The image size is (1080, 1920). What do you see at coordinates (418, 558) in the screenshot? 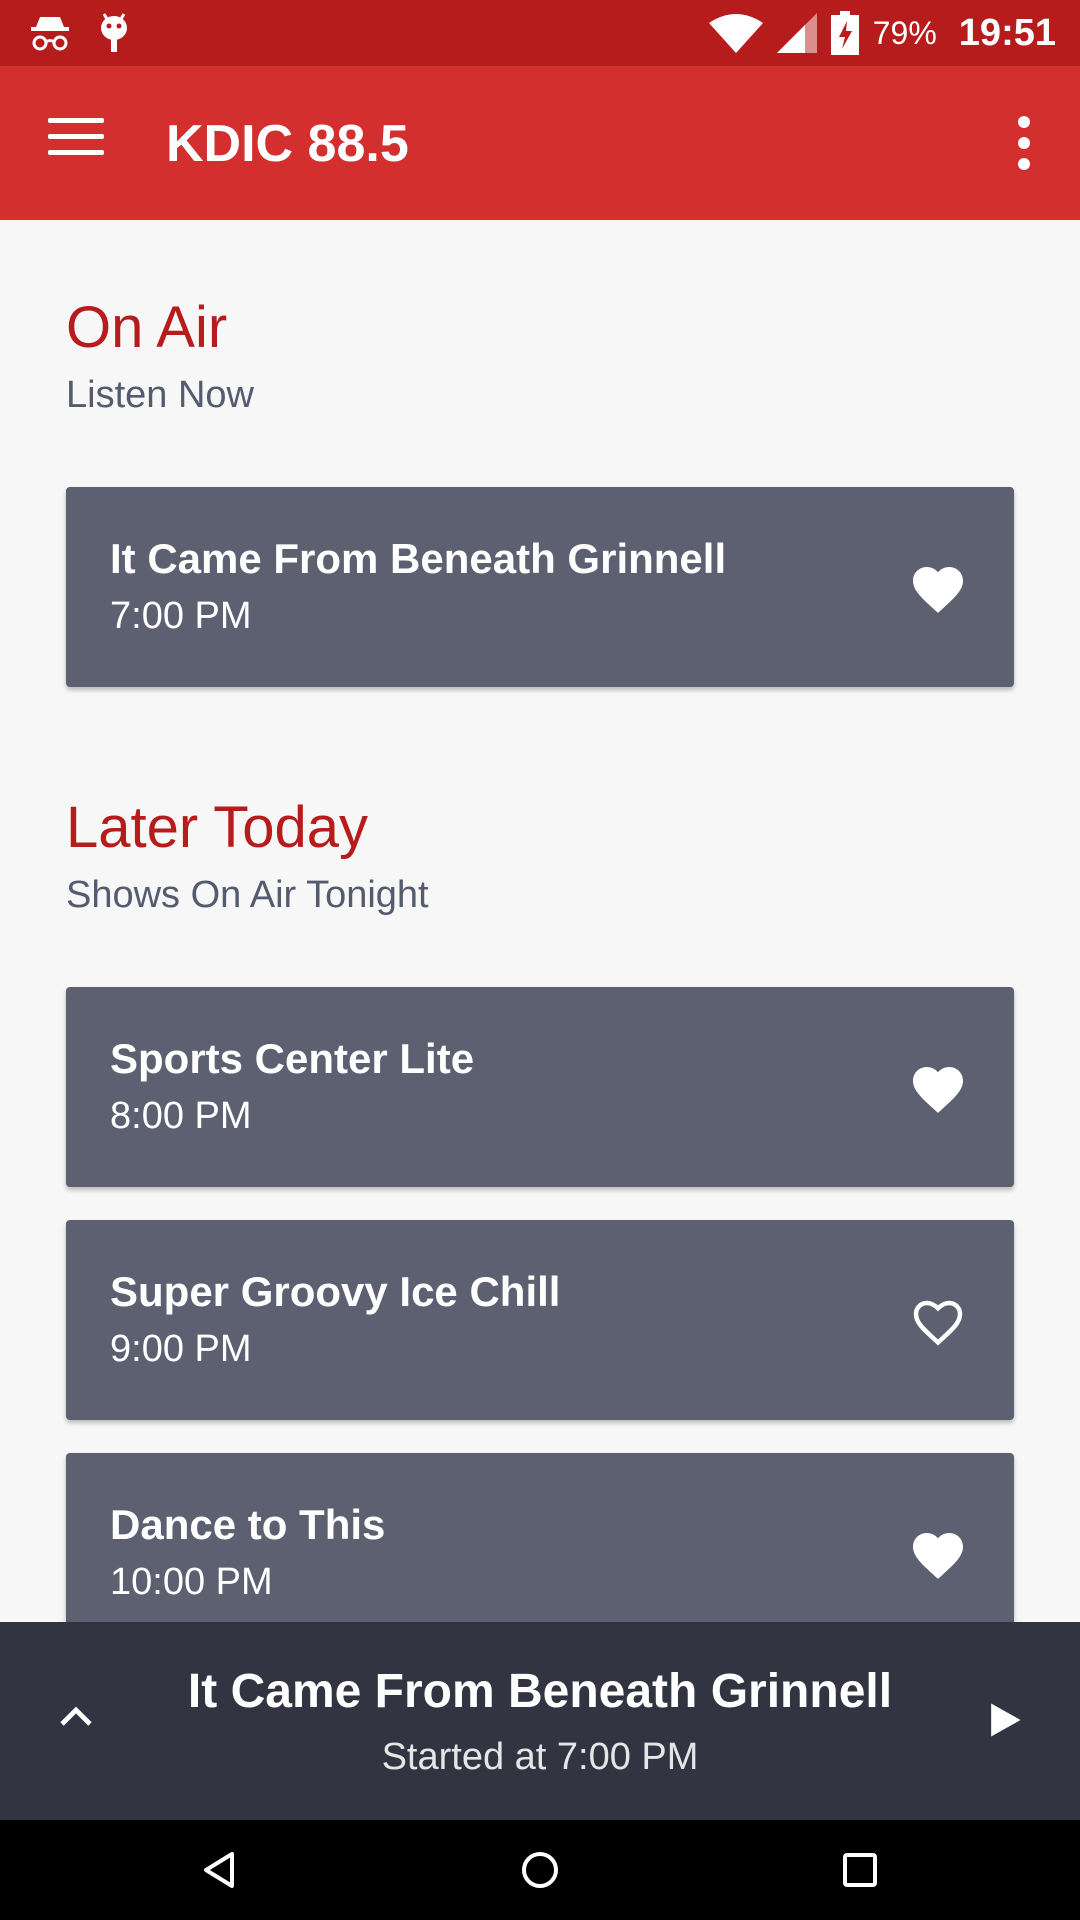
I see `show-title: It Came From Beneath Grinnell` at bounding box center [418, 558].